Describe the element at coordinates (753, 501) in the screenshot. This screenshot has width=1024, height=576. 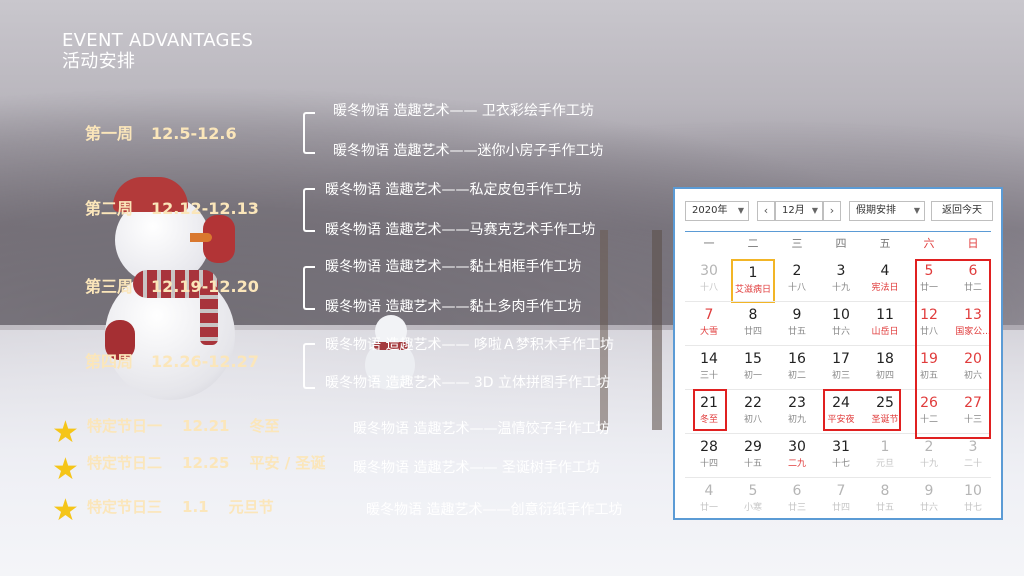
I see `calendar-day-cell: 5 小寒` at that location.